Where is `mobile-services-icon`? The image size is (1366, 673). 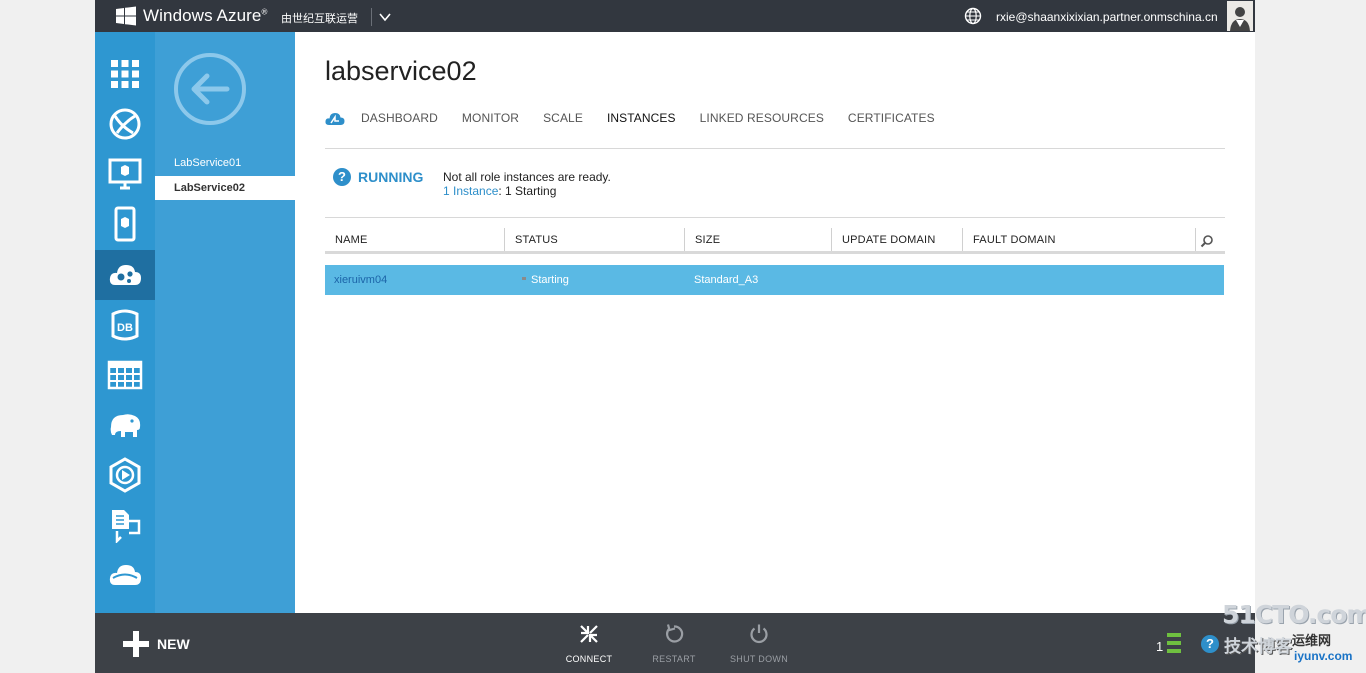 mobile-services-icon is located at coordinates (125, 224).